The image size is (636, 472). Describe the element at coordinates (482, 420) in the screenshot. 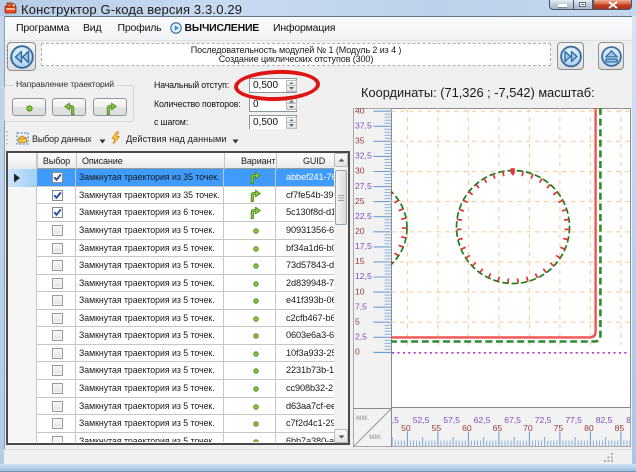

I see `svg-text: 62,5` at that location.